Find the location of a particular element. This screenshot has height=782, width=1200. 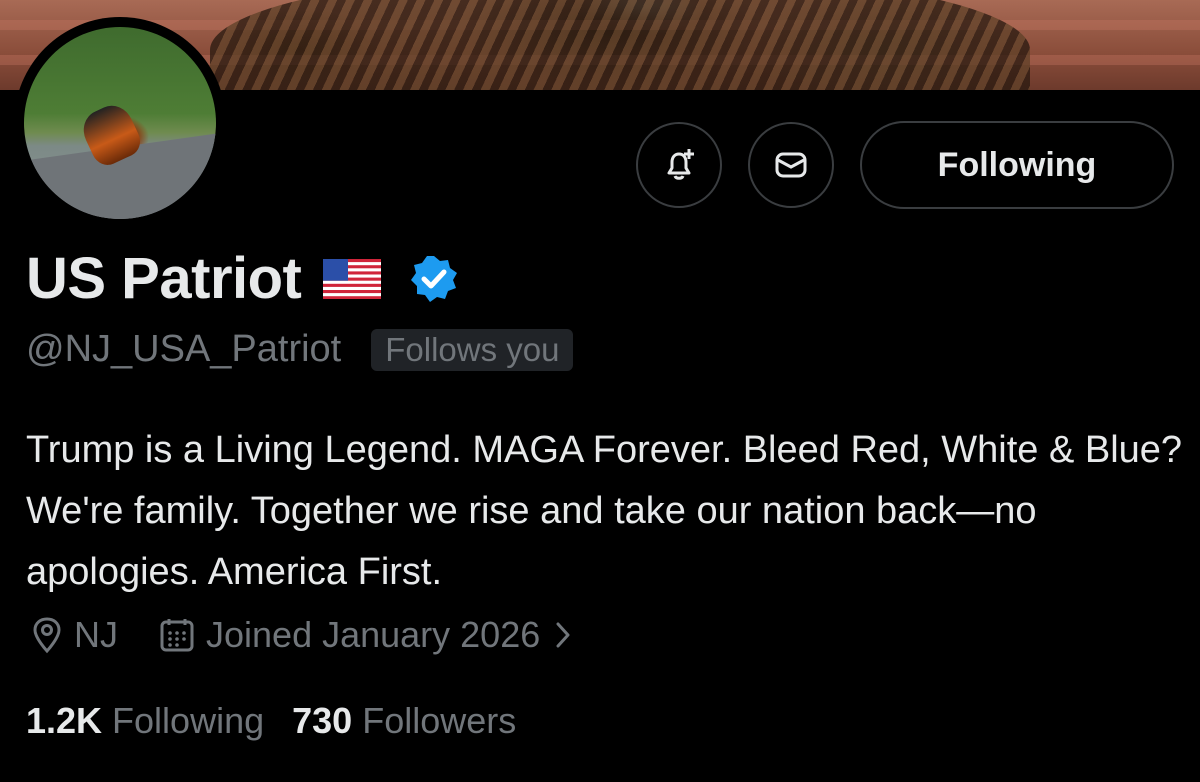

notifications-button is located at coordinates (679, 165).